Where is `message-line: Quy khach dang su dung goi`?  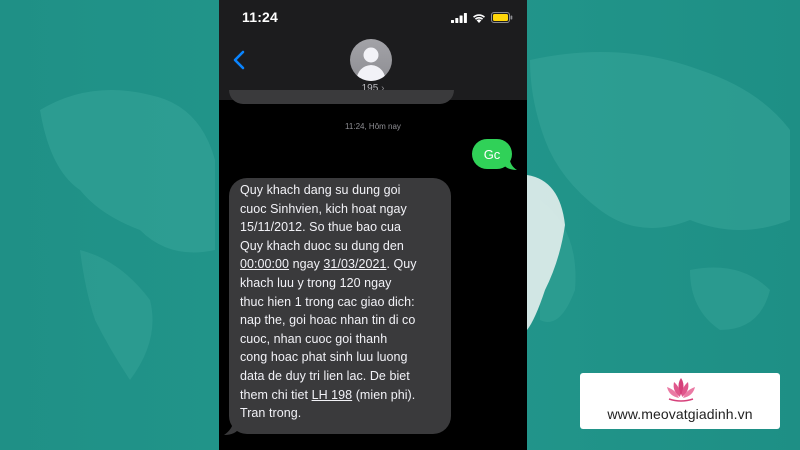 message-line: Quy khach dang su dung goi is located at coordinates (320, 190).